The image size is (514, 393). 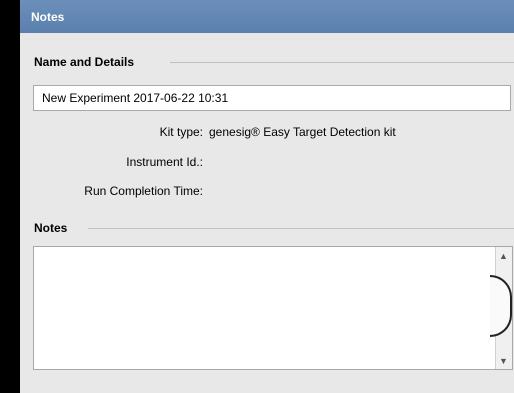 What do you see at coordinates (342, 62) in the screenshot?
I see `name-details-divider` at bounding box center [342, 62].